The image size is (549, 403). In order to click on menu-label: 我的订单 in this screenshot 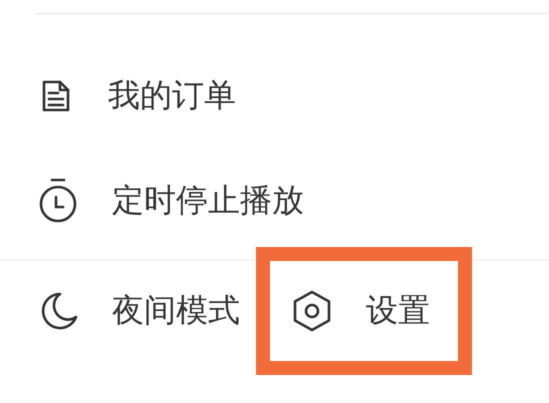, I will do `click(172, 96)`.